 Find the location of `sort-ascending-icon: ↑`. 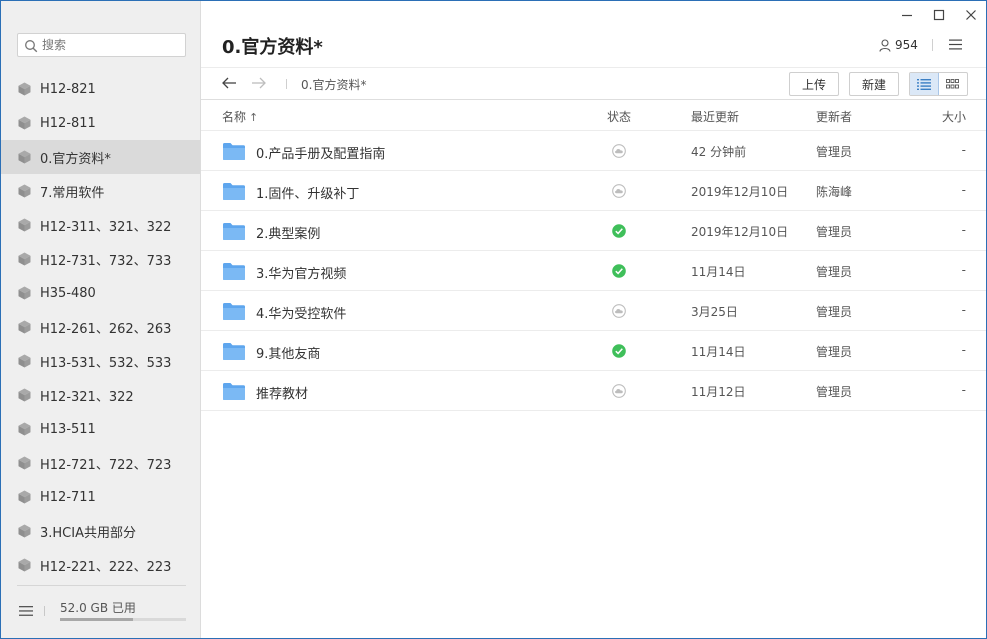

sort-ascending-icon: ↑ is located at coordinates (254, 117).